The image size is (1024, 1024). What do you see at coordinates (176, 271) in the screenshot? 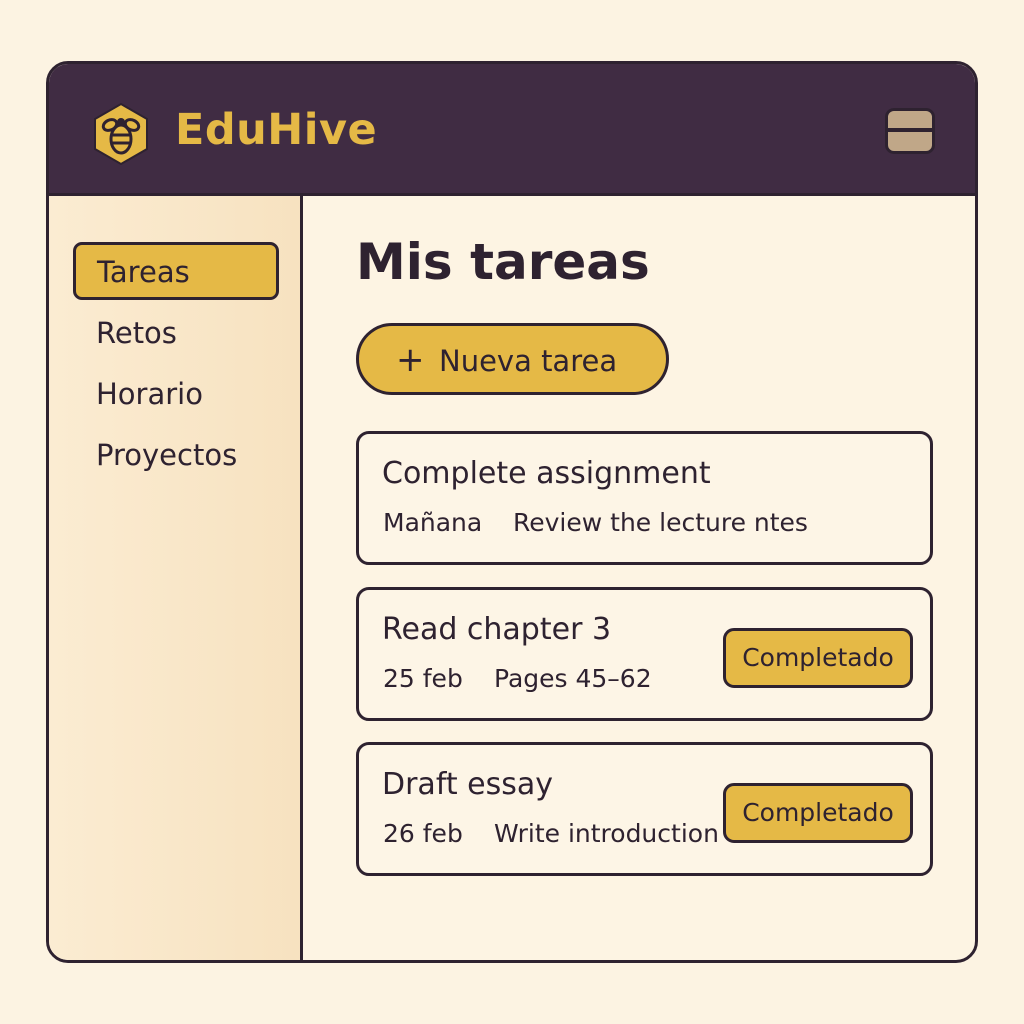
I see `sidebar-item-tareas: Tareas` at bounding box center [176, 271].